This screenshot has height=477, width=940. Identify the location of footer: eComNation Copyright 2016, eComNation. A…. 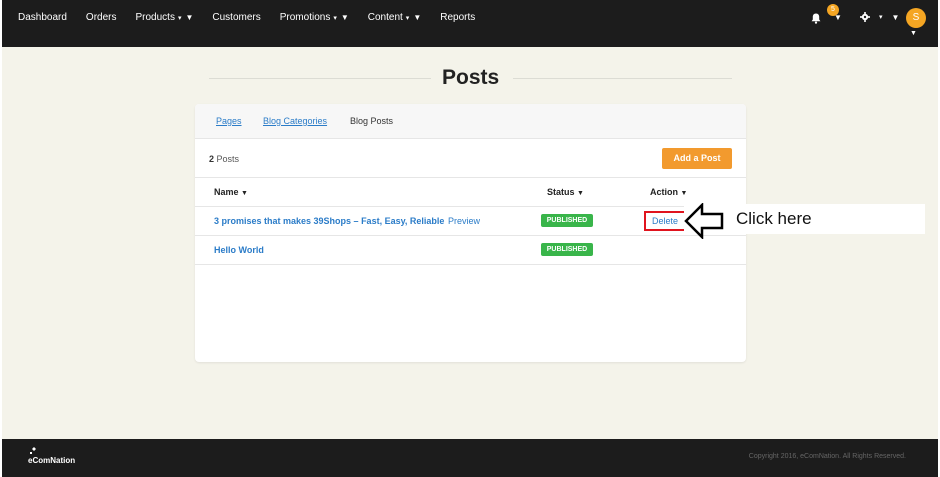
(470, 458).